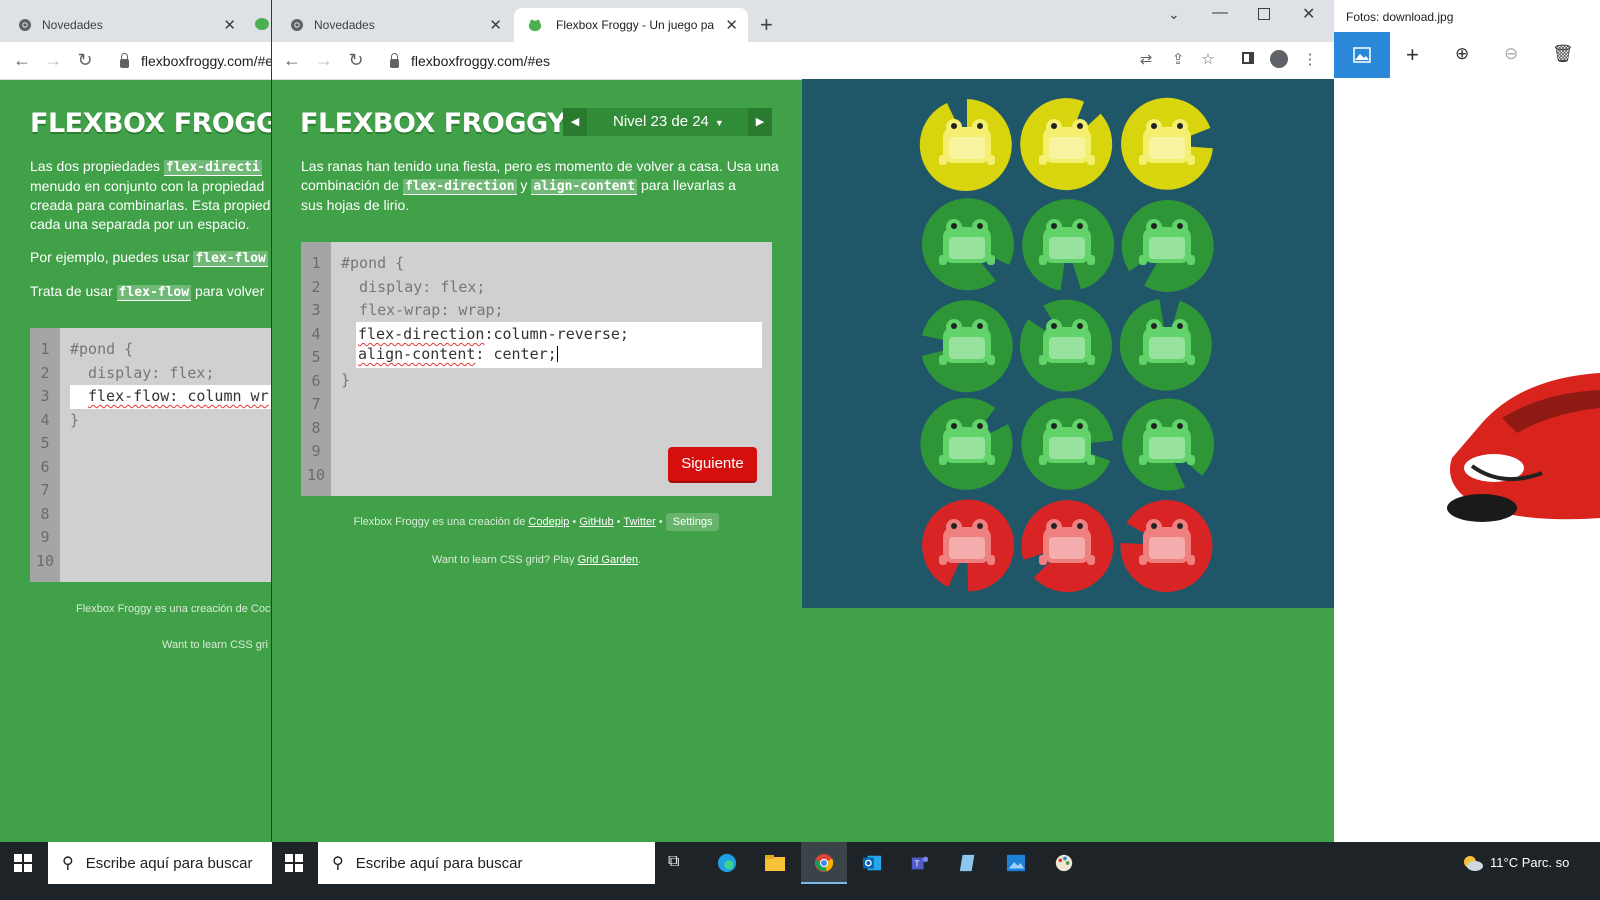 This screenshot has height=900, width=1600. Describe the element at coordinates (212, 168) in the screenshot. I see `code-keyword: flex-directi` at that location.